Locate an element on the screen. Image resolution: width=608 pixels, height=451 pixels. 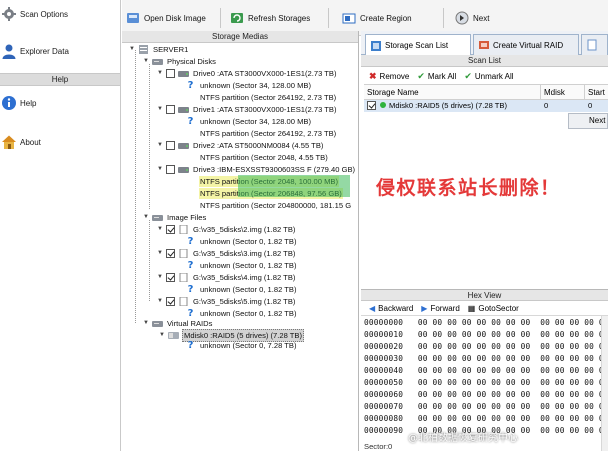
scan-list-icon is located at coordinates (376, 45).